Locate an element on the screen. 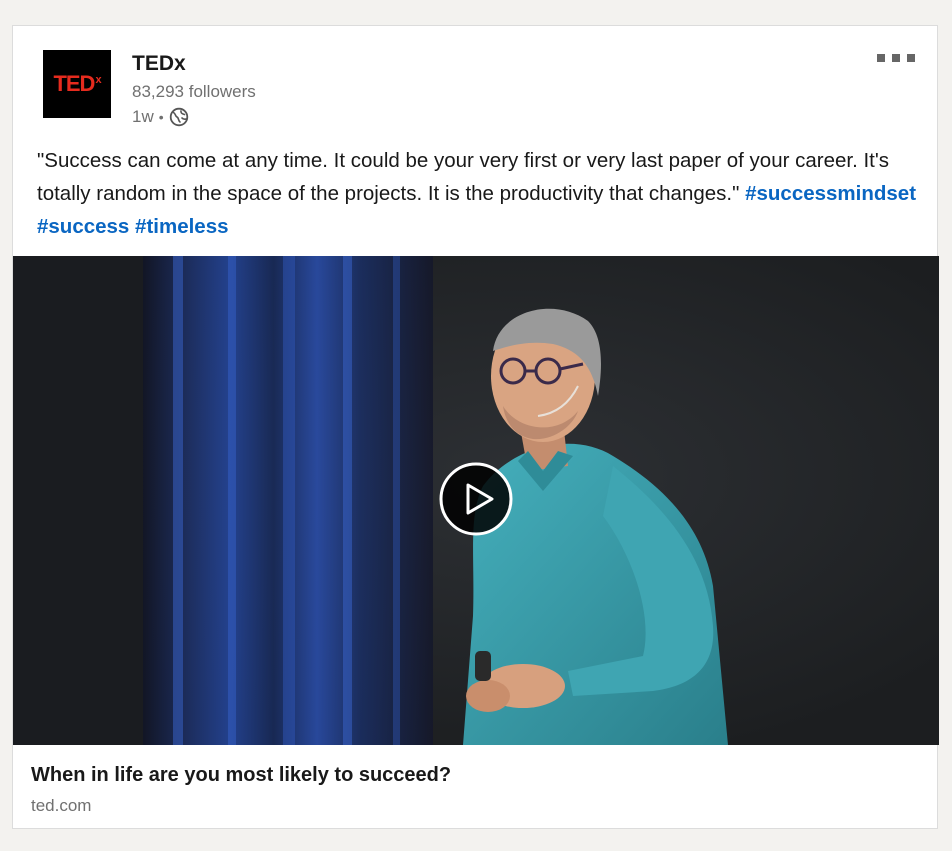  globe-icon is located at coordinates (179, 117).